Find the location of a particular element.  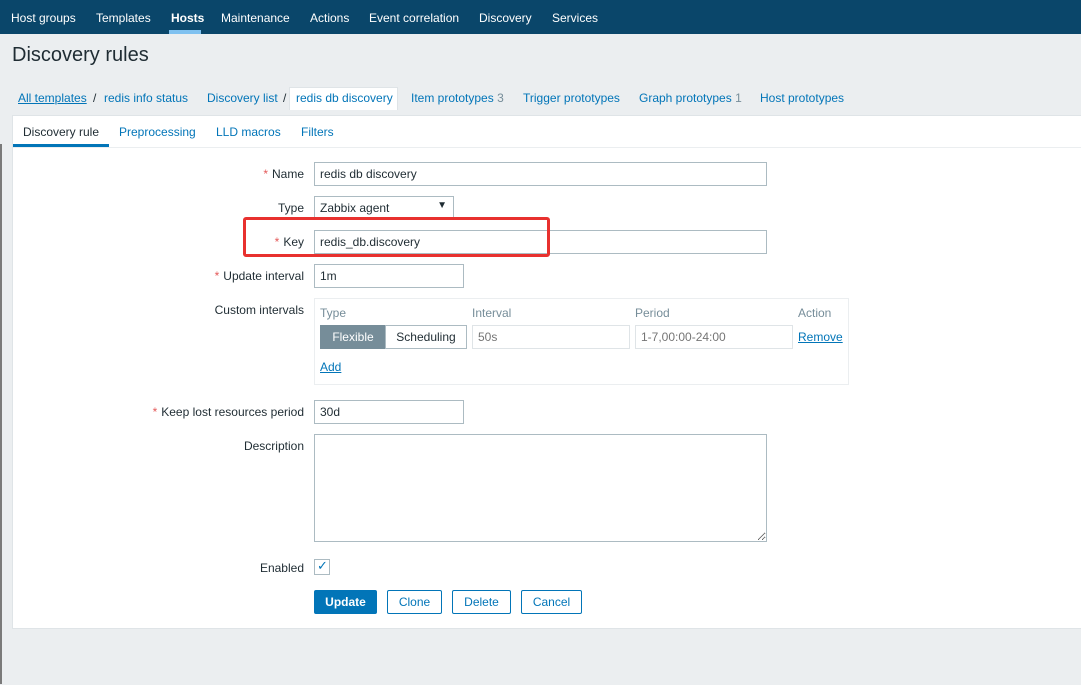

update-button: Update is located at coordinates (345, 602).